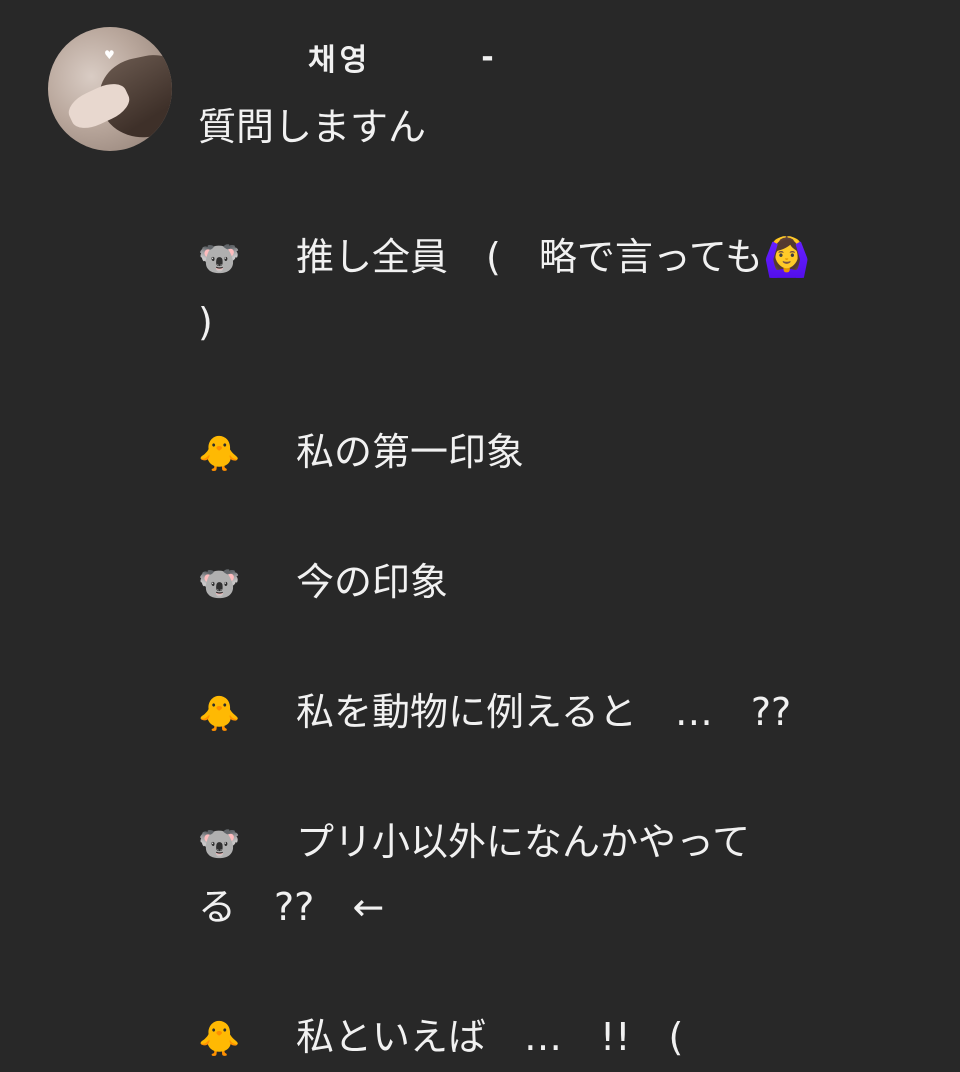 The width and height of the screenshot is (960, 1072). I want to click on body-line: 🐥 私を動物に例えると … ??, so click(548, 712).